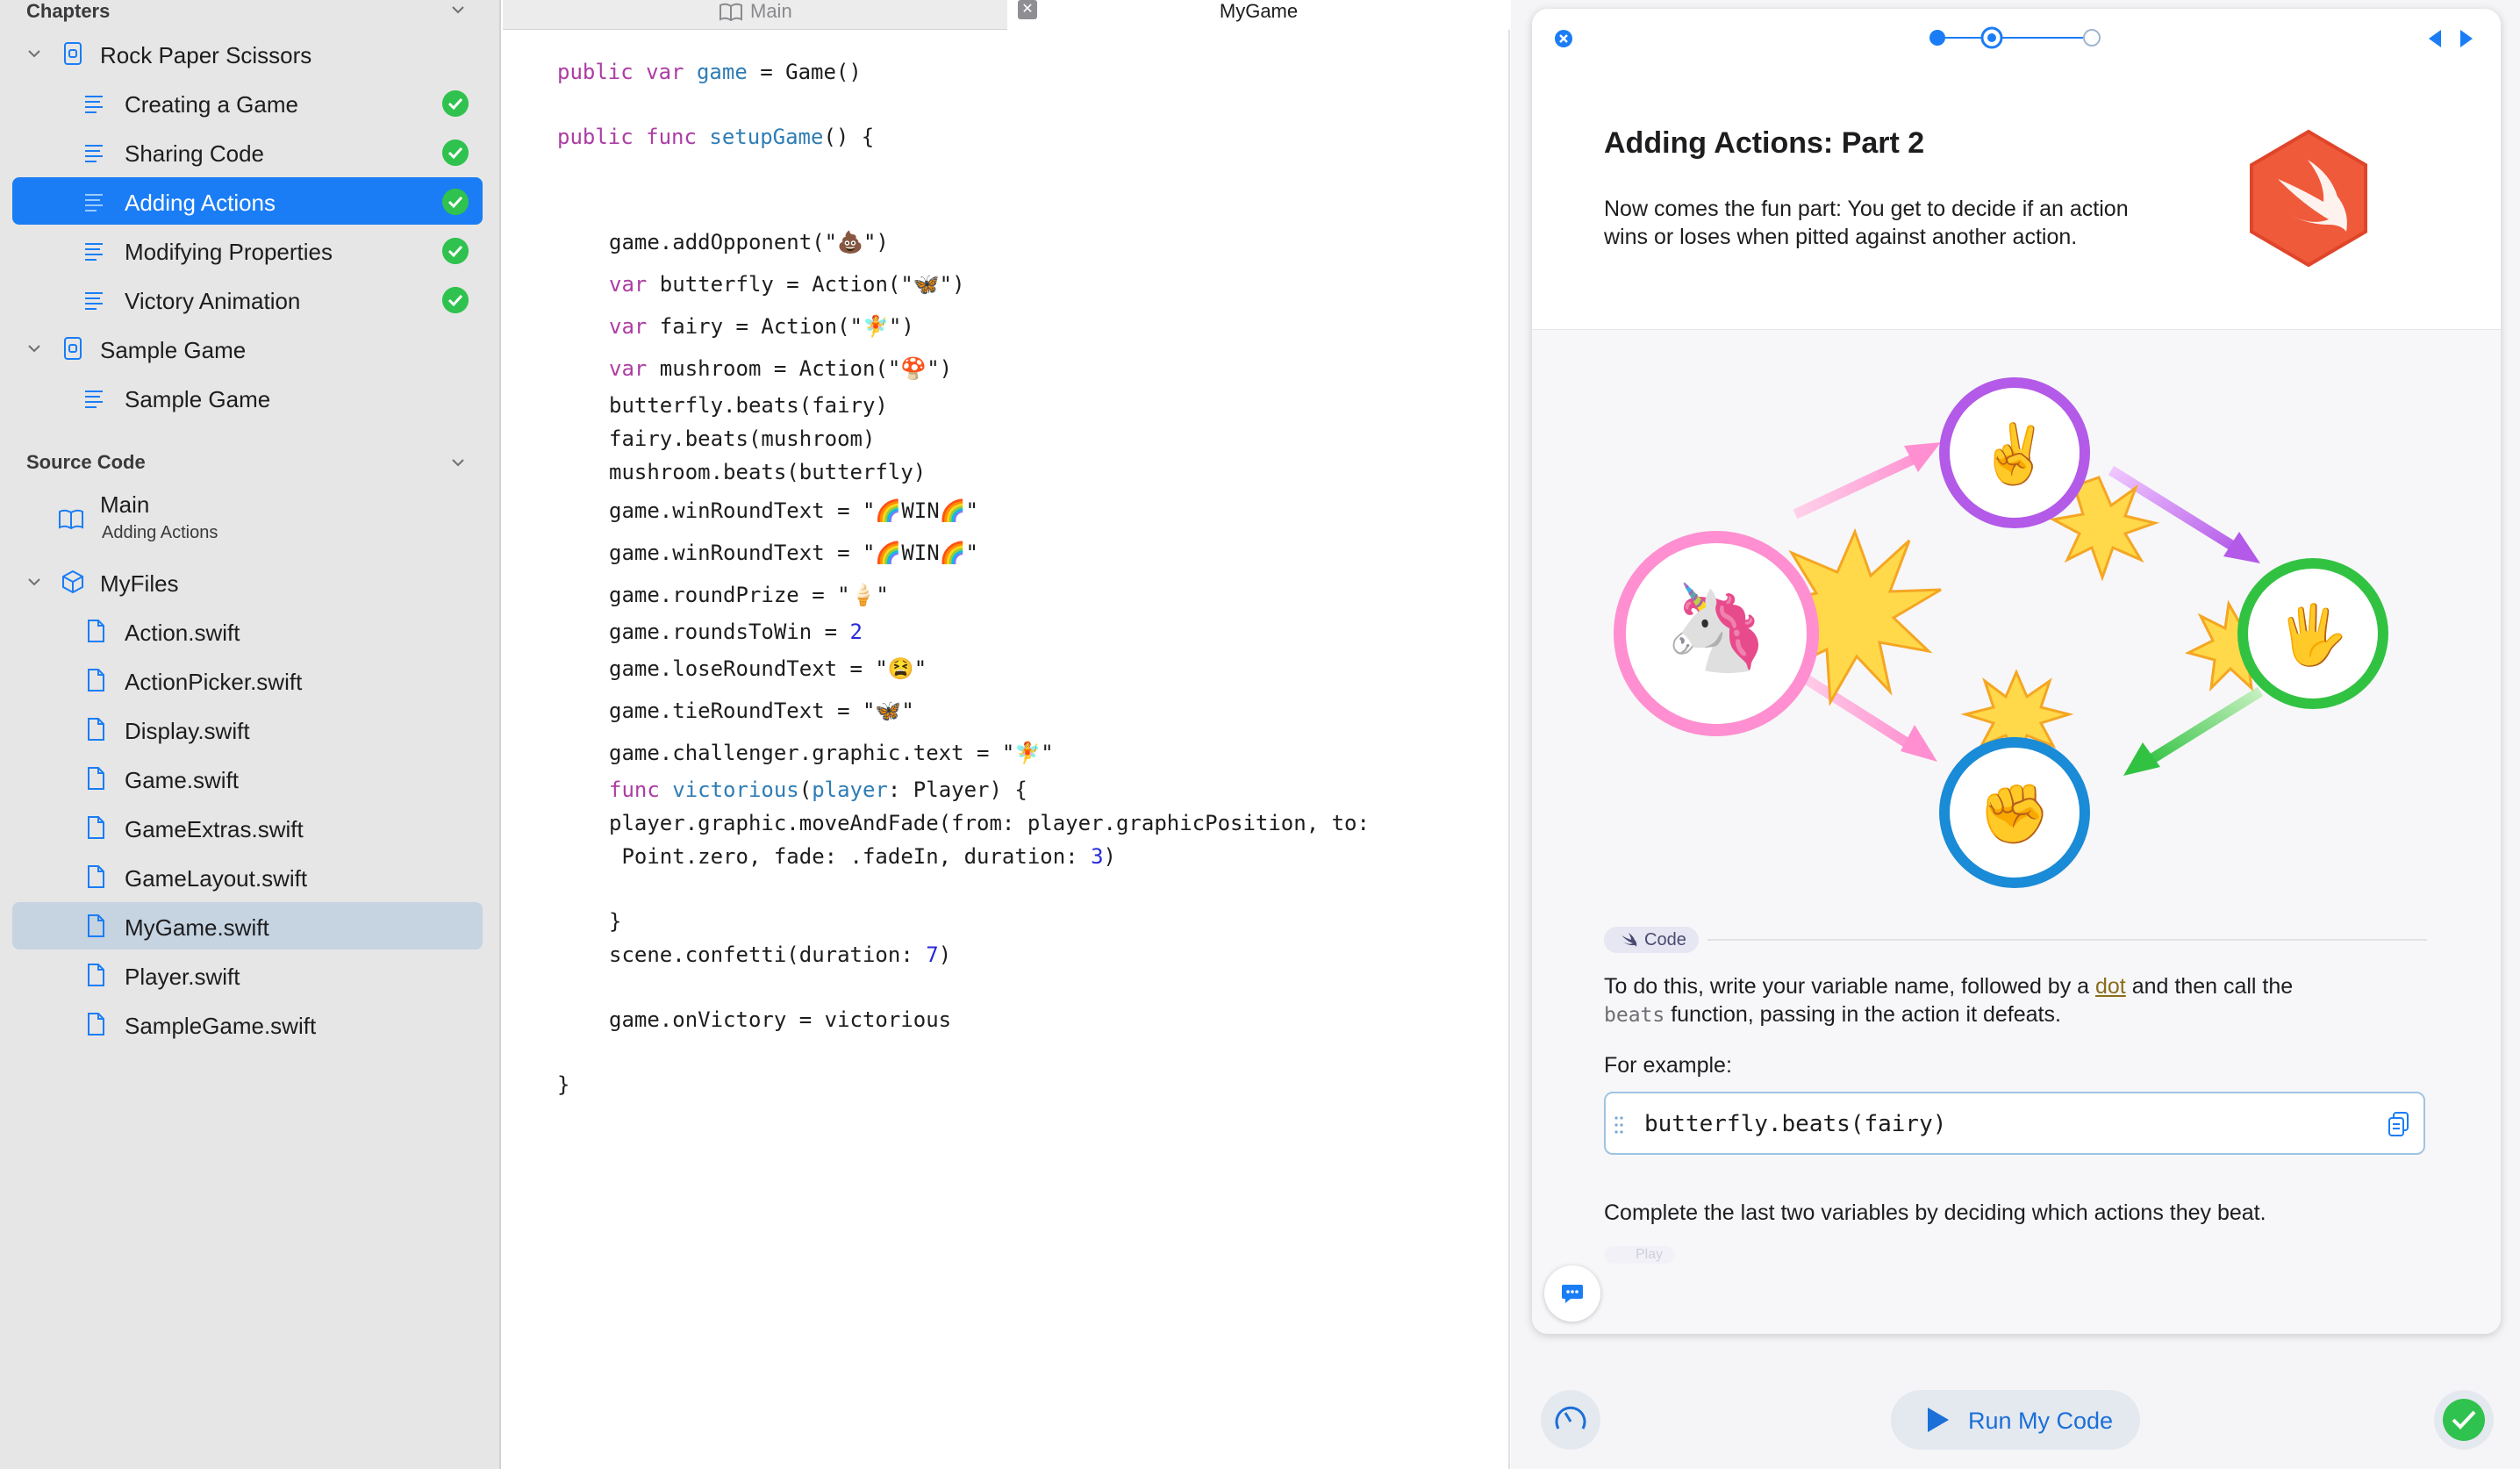  Describe the element at coordinates (2015, 1420) in the screenshot. I see `run-my-code-button: Run My Code` at that location.